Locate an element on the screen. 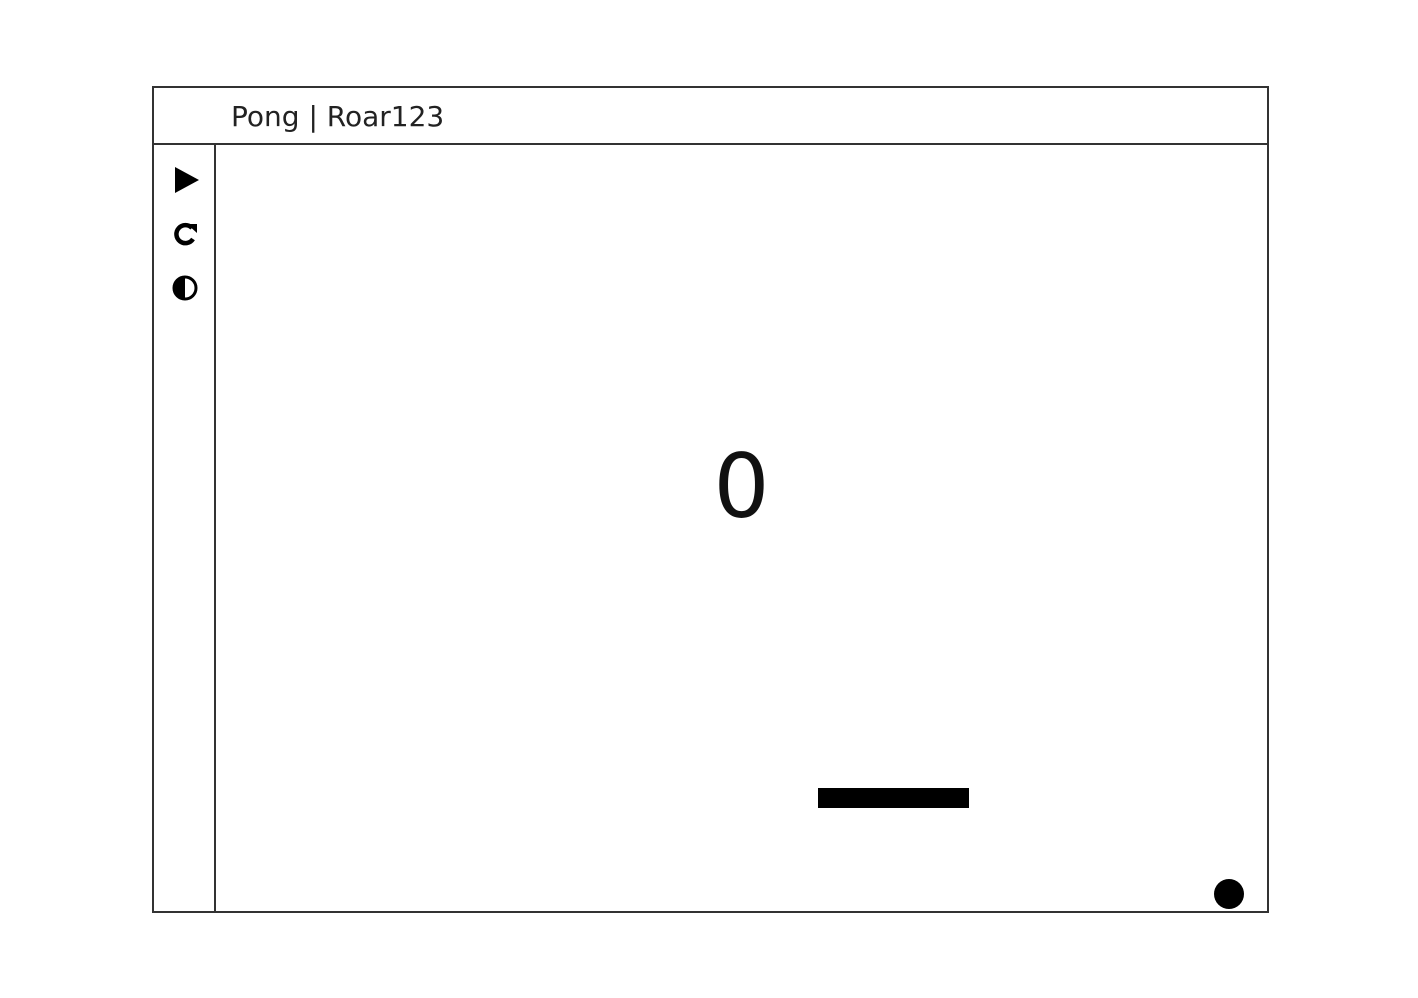  play-button is located at coordinates (185, 180).